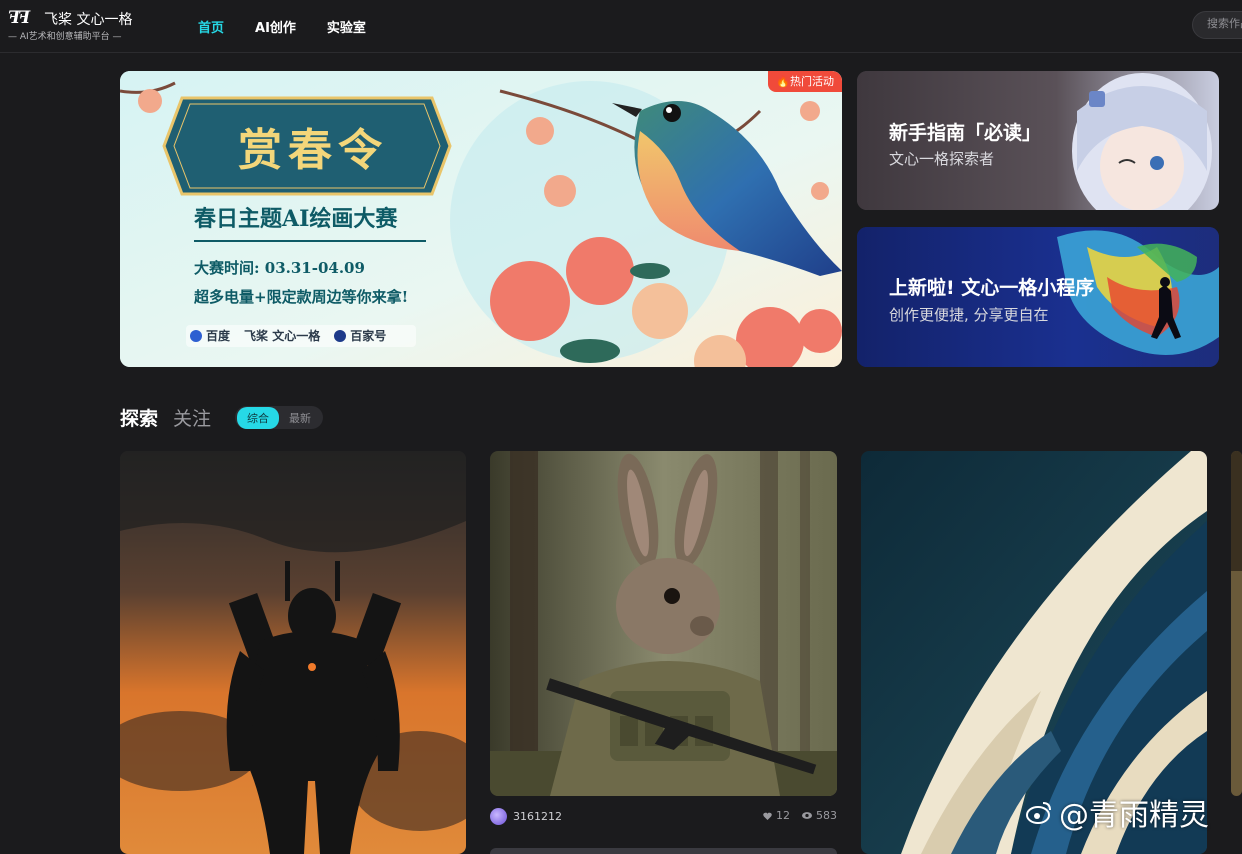 Image resolution: width=1242 pixels, height=854 pixels. I want to click on watermark-text: @青雨精灵, so click(1134, 815).